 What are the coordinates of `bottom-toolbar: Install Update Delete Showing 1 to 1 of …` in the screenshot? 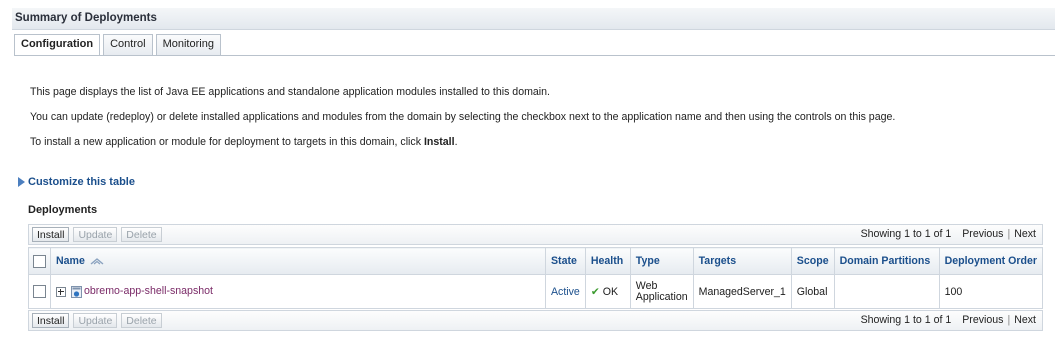 It's located at (535, 320).